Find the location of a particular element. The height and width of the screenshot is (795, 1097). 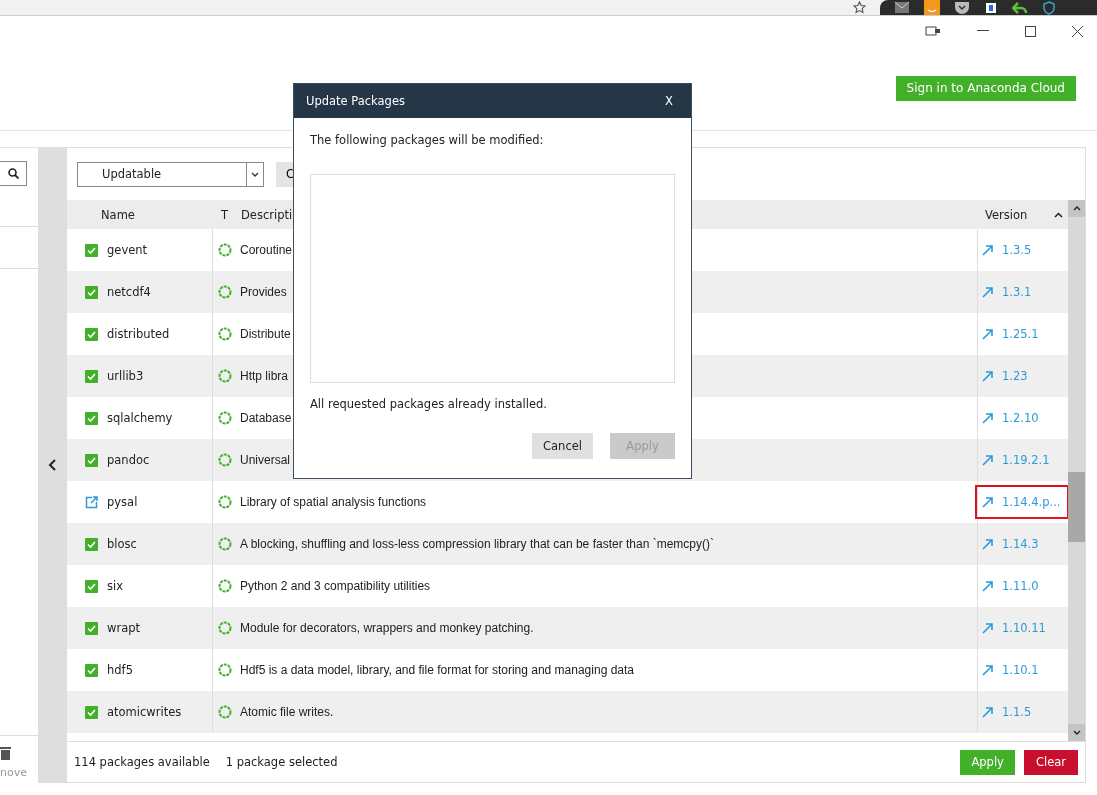

package-description: Module for decorators, wrappers and monkey patching. is located at coordinates (387, 628).